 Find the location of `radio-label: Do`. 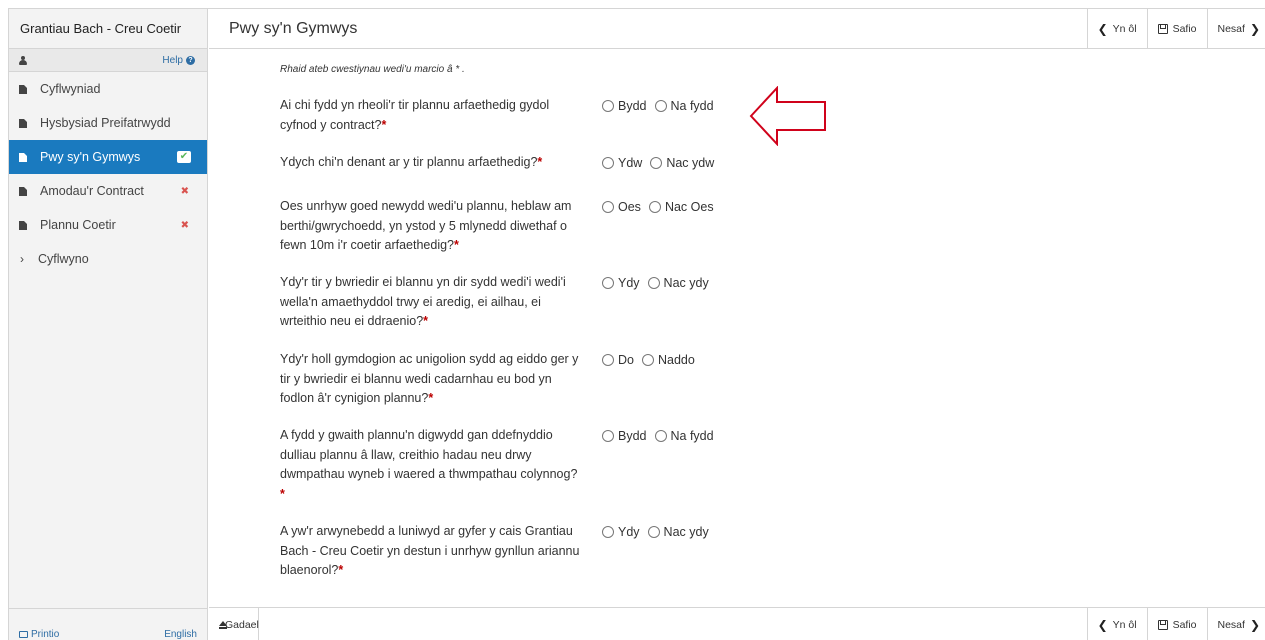

radio-label: Do is located at coordinates (626, 360).